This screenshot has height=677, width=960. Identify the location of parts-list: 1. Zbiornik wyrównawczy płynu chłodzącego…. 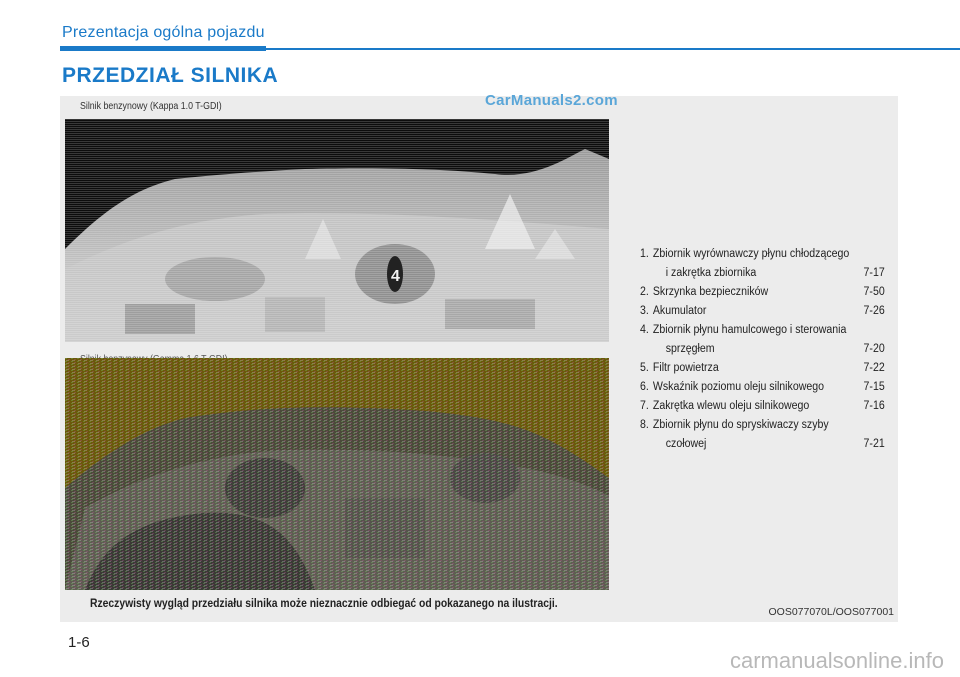
(763, 349).